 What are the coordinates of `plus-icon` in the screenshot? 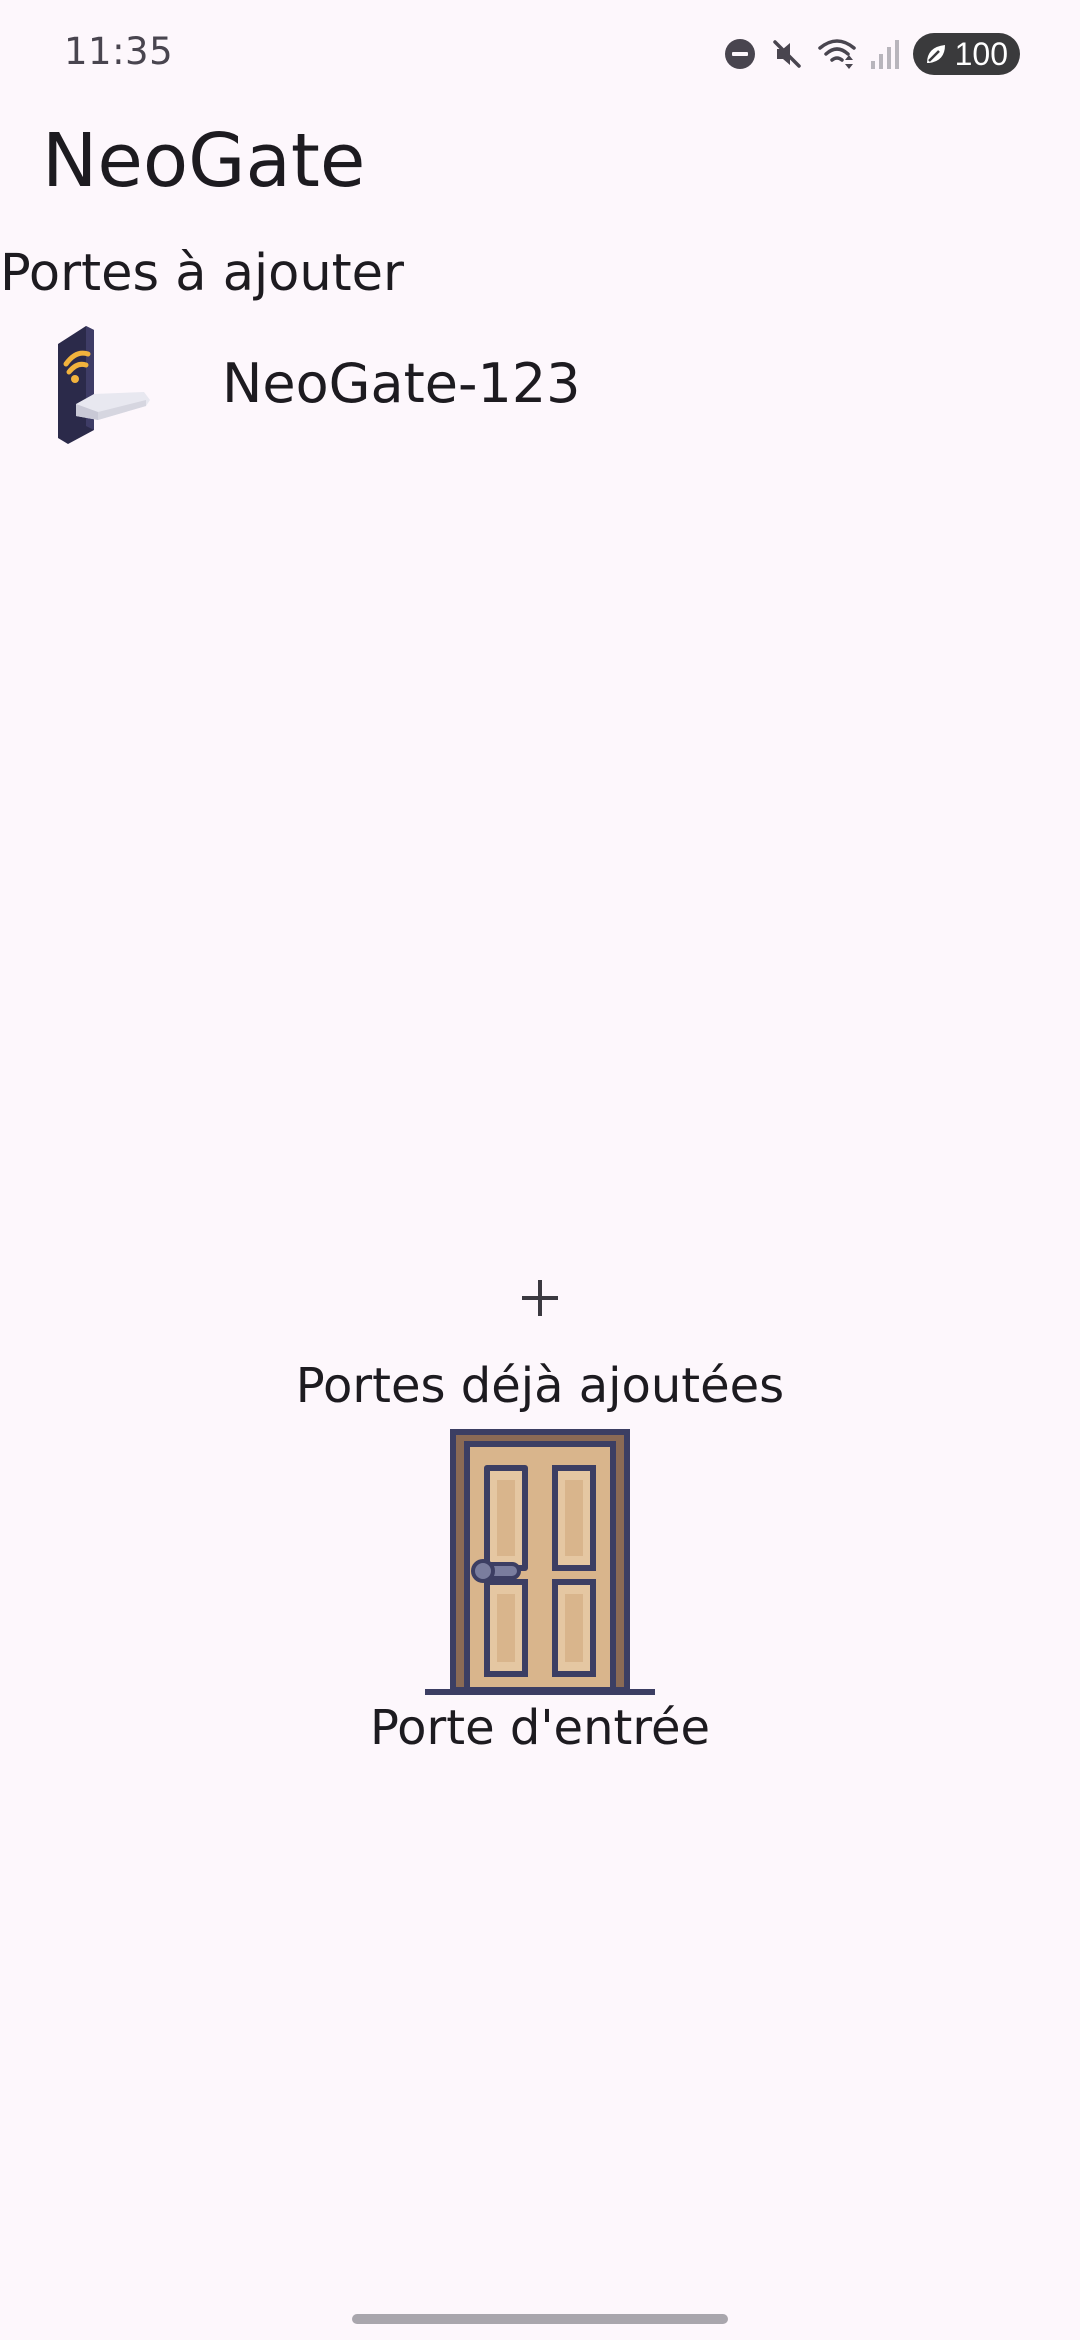 It's located at (540, 1300).